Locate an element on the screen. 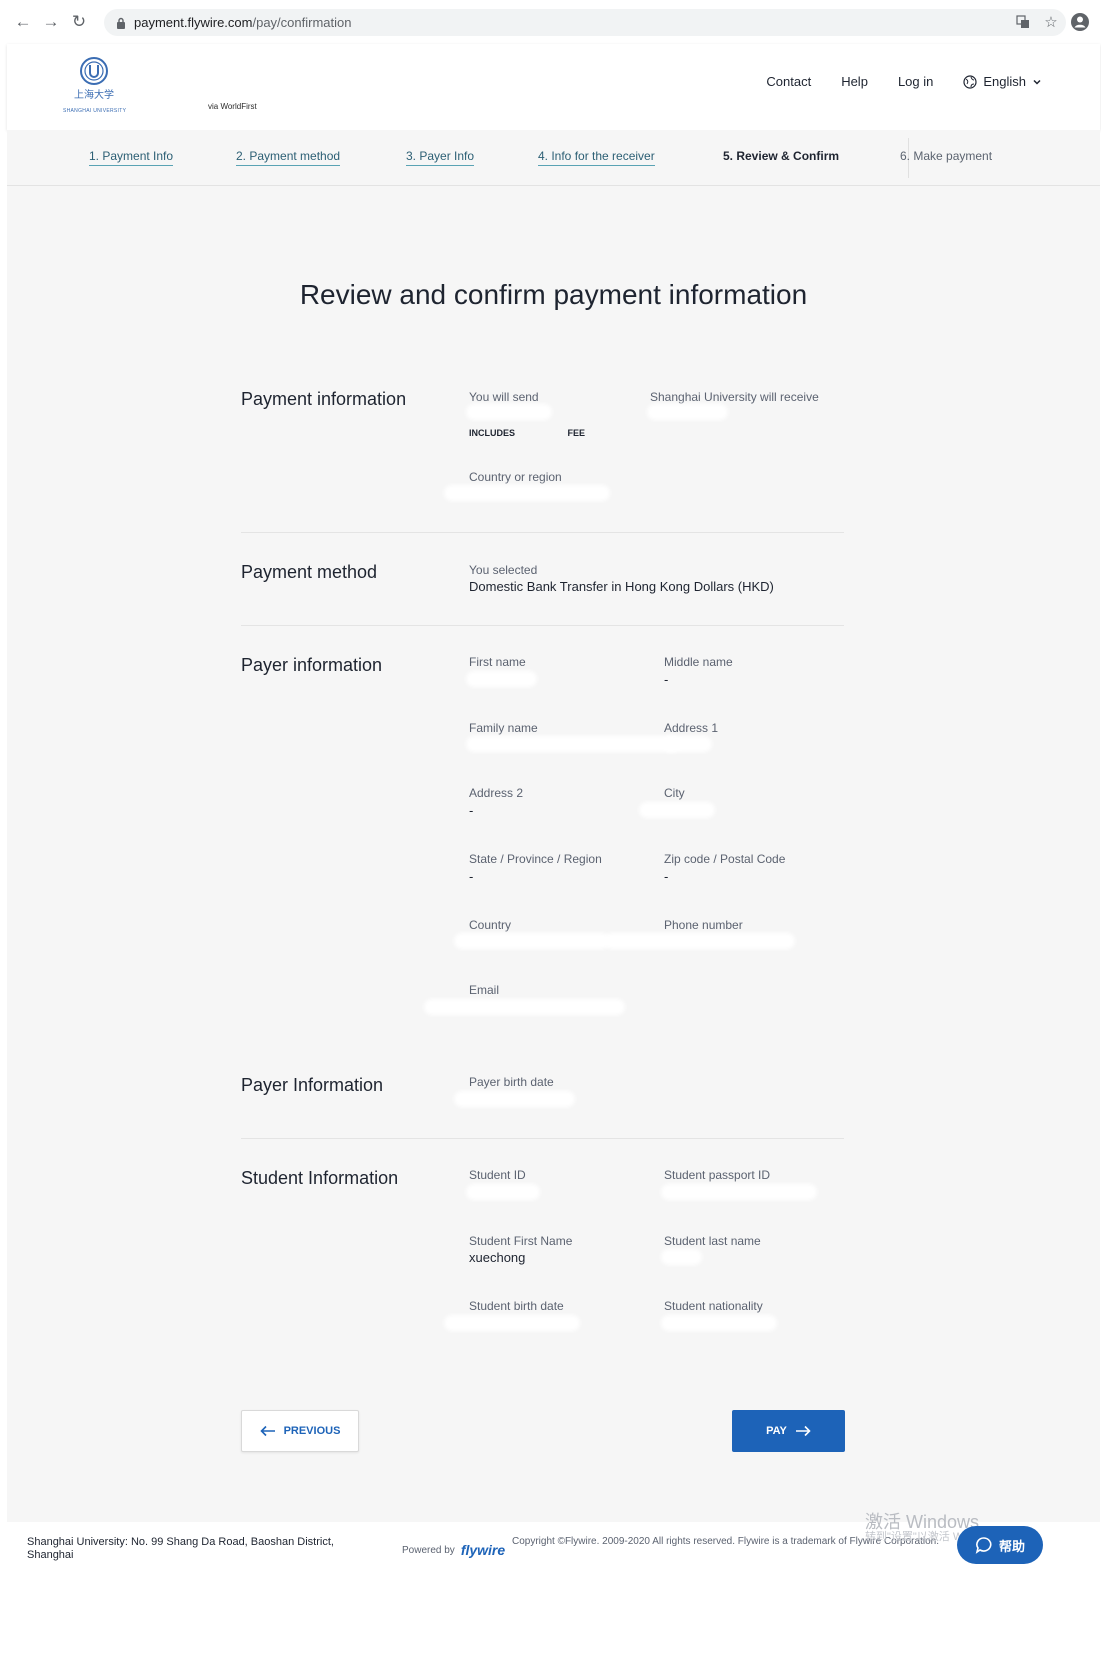 This screenshot has width=1101, height=1653. step-payment-info: 1. Payment Info is located at coordinates (131, 157).